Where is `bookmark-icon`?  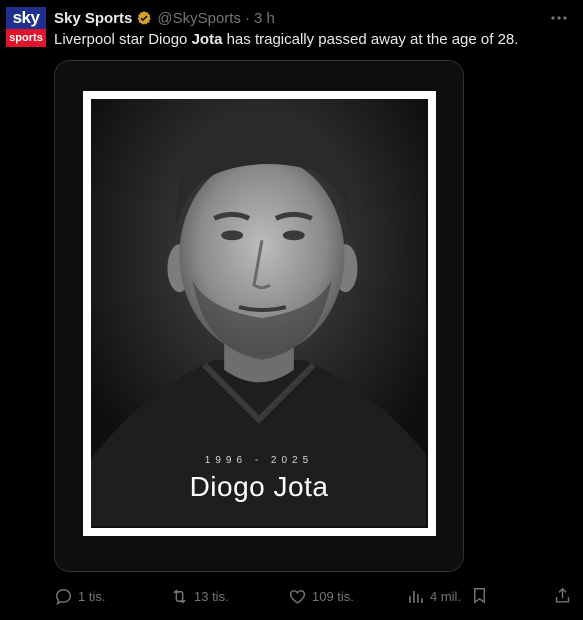 bookmark-icon is located at coordinates (479, 595).